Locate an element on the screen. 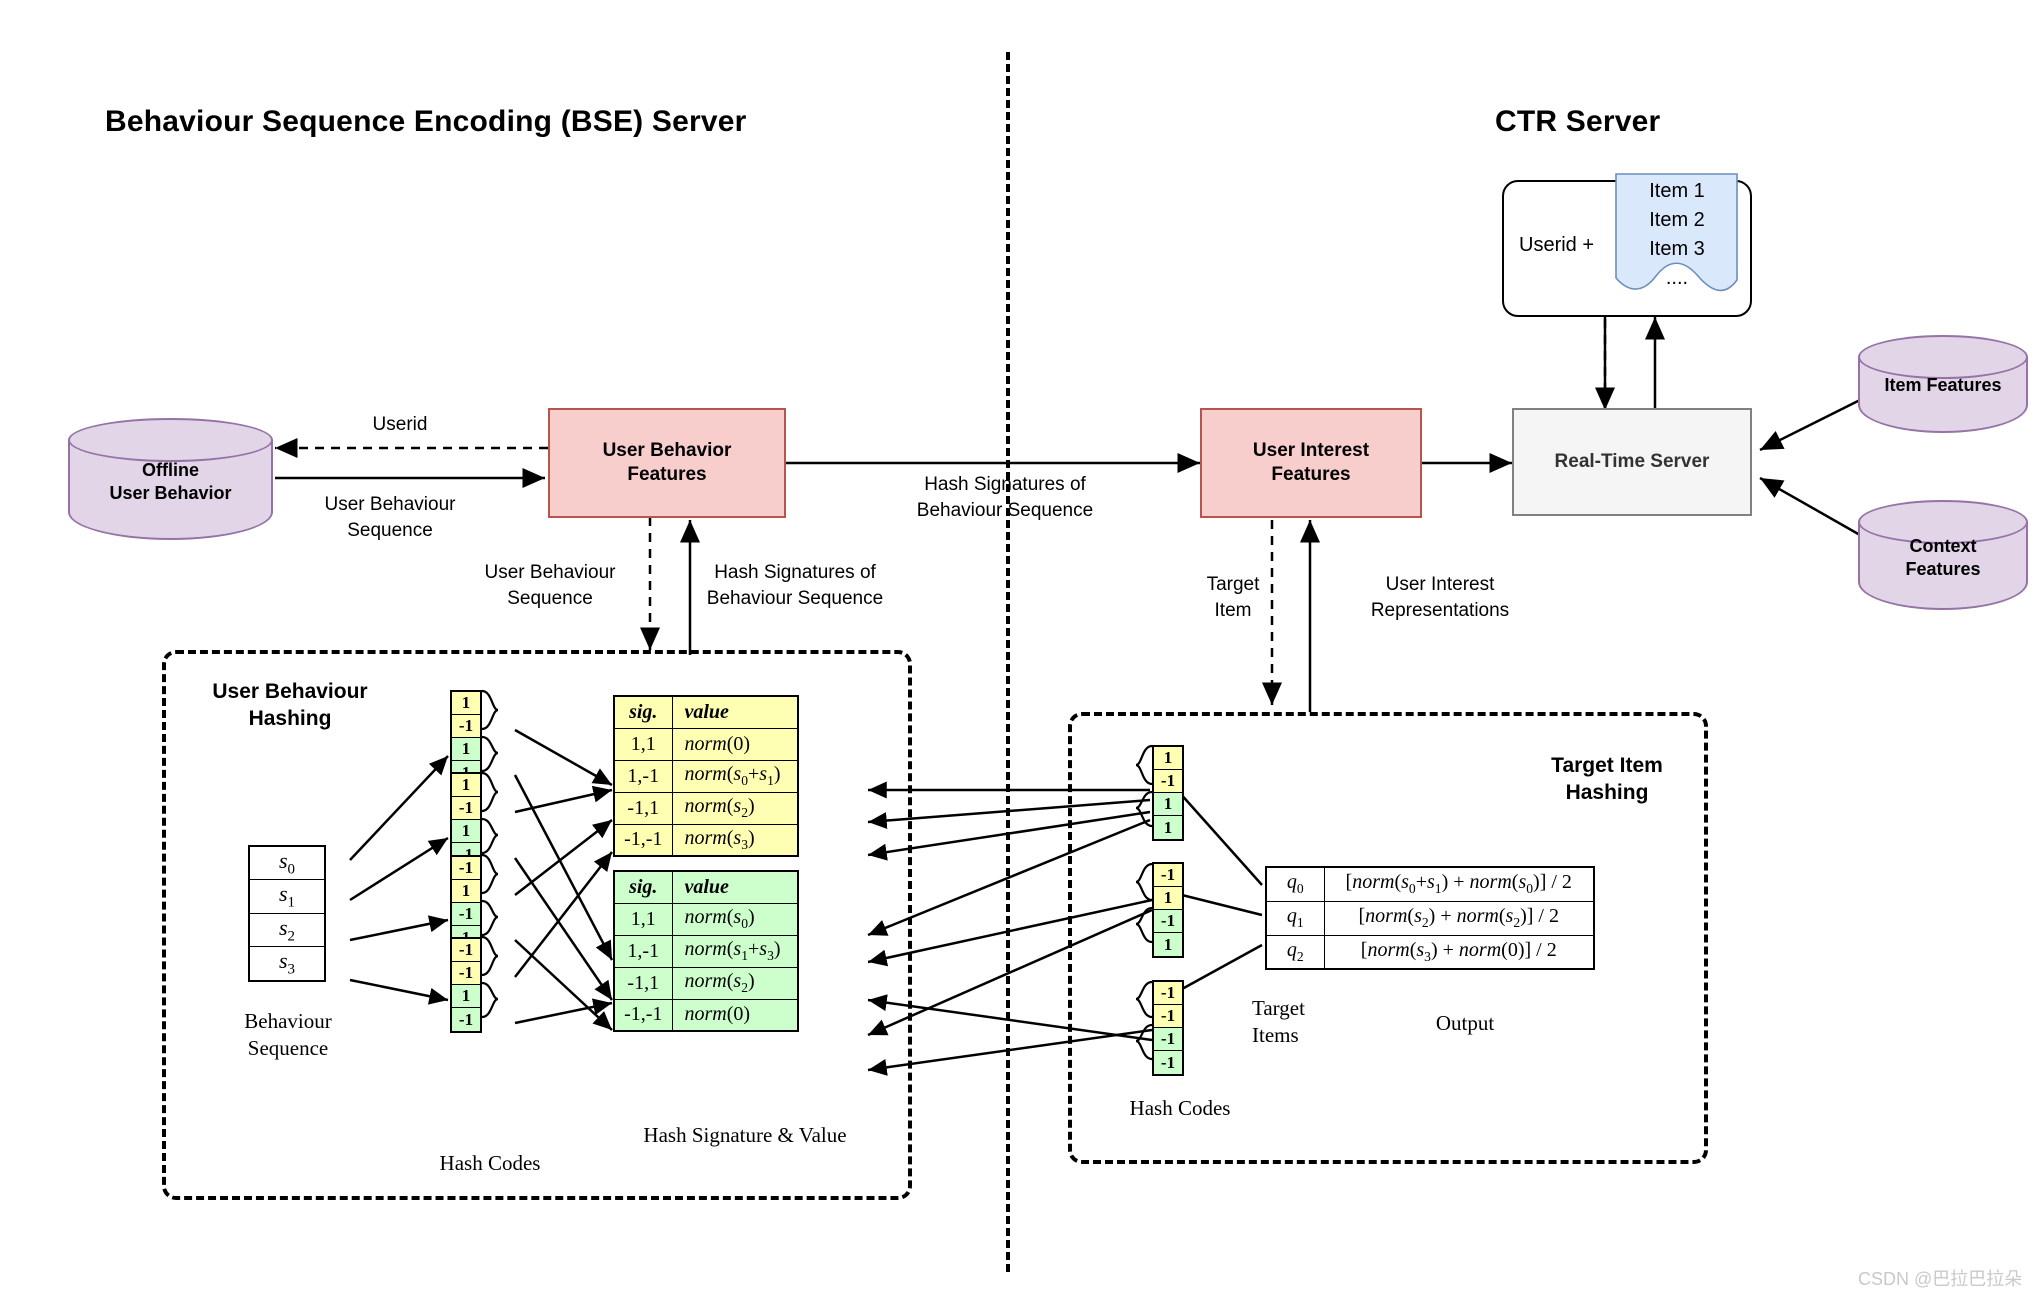 The width and height of the screenshot is (2040, 1312). hash-signature-value-caption: Hash Signature & Value is located at coordinates (745, 1135).